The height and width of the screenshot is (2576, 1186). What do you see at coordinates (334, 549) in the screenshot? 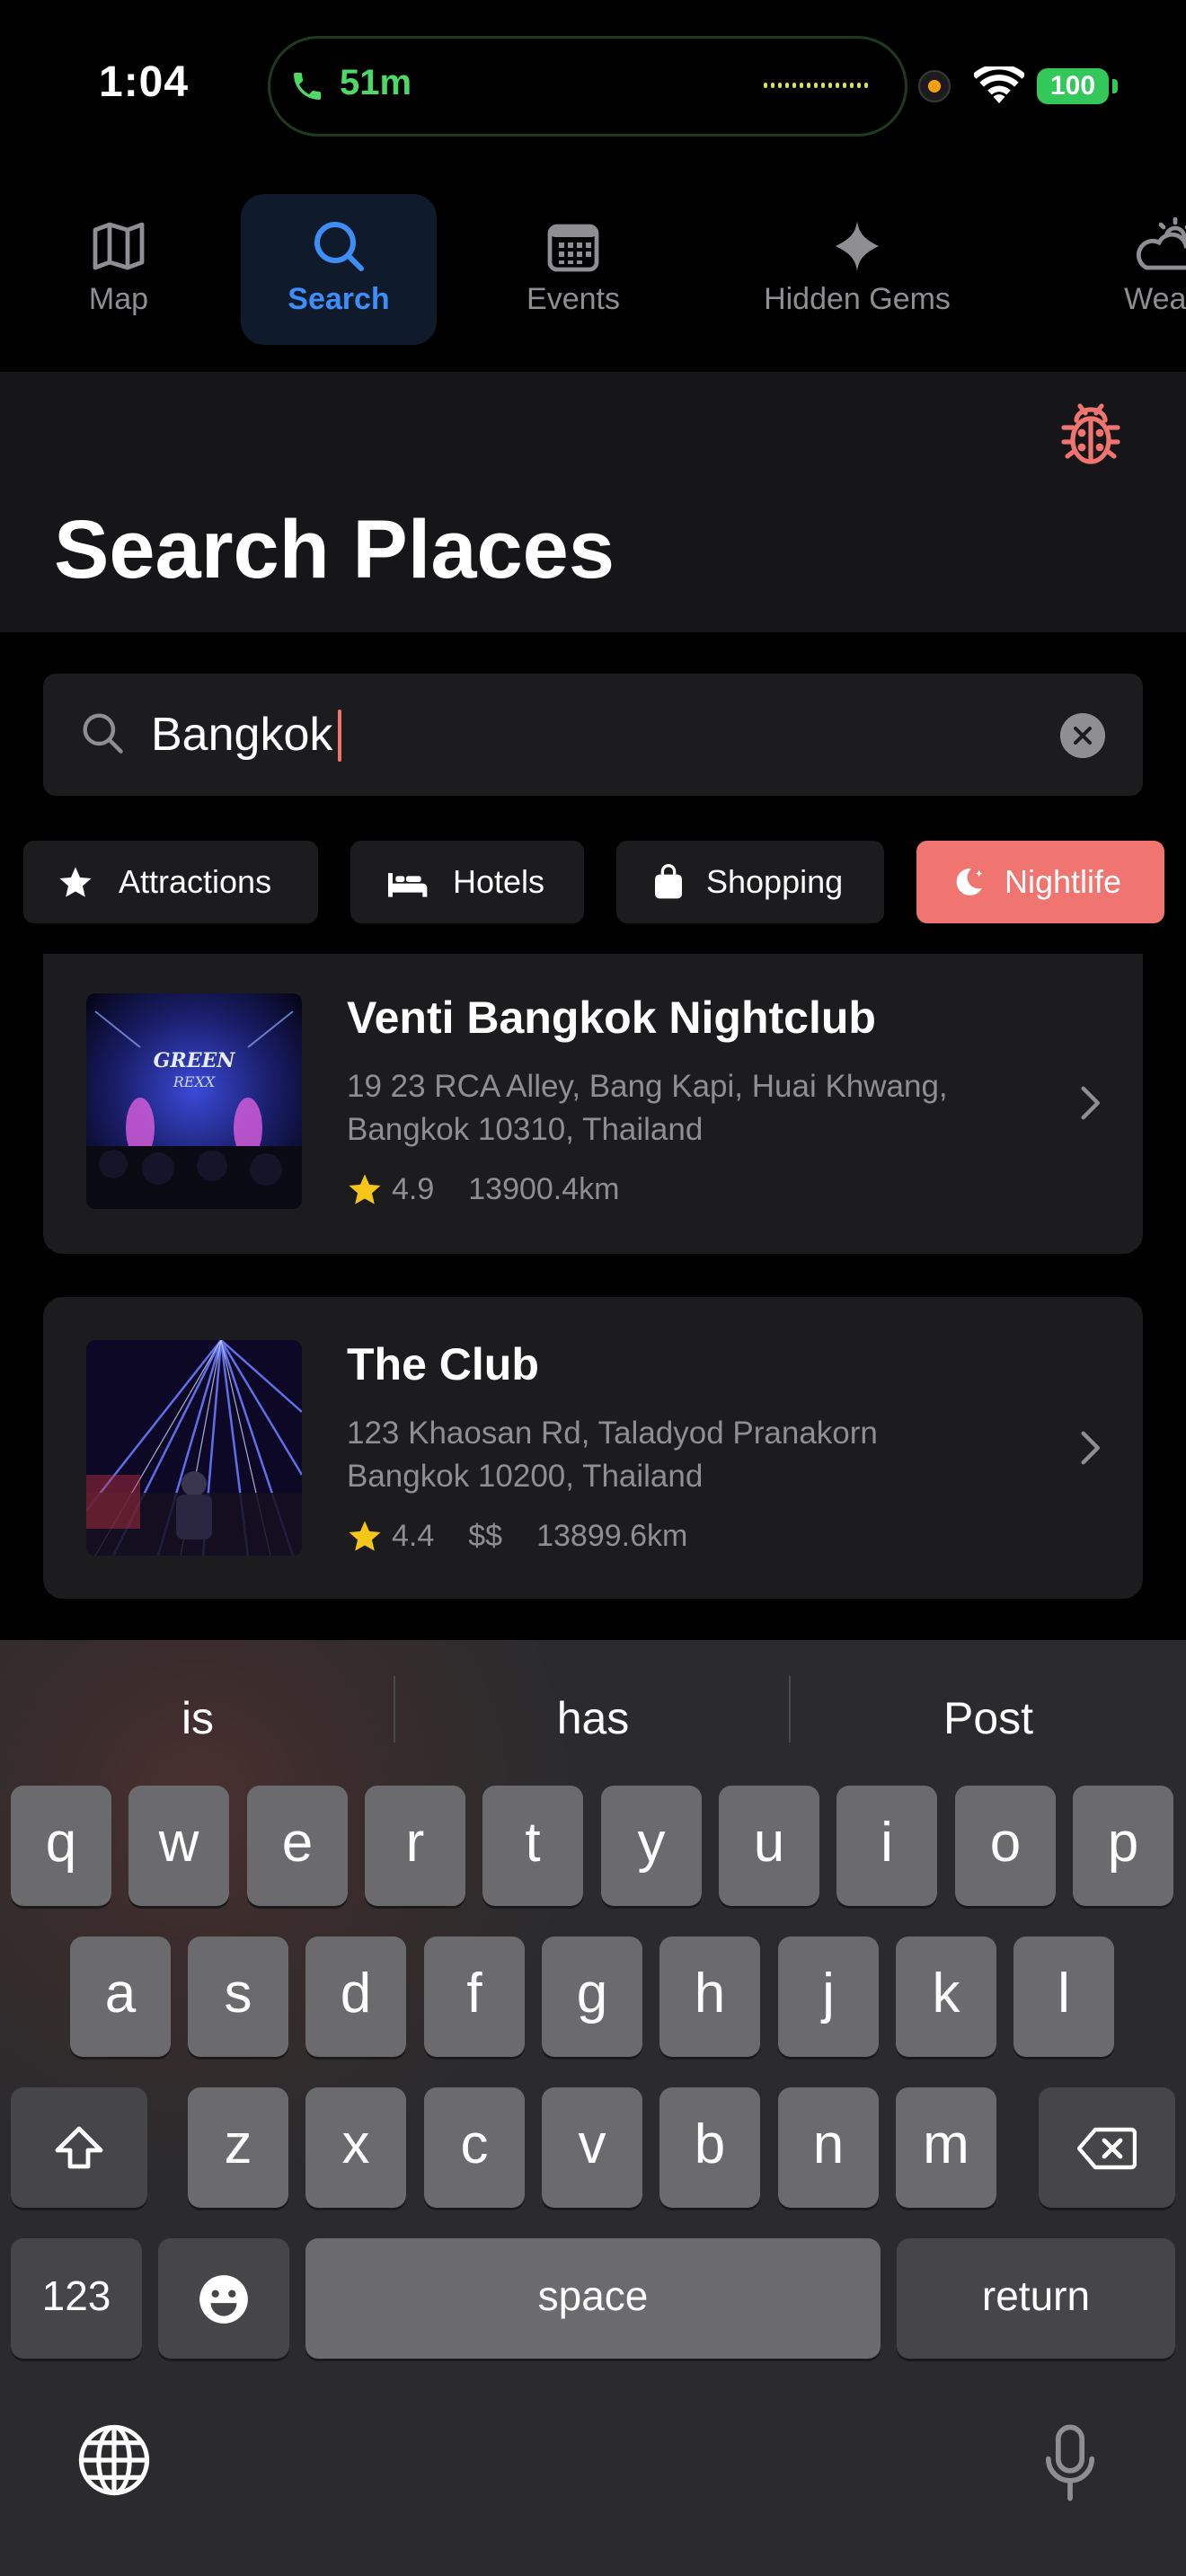
I see `page-title: Search Places` at bounding box center [334, 549].